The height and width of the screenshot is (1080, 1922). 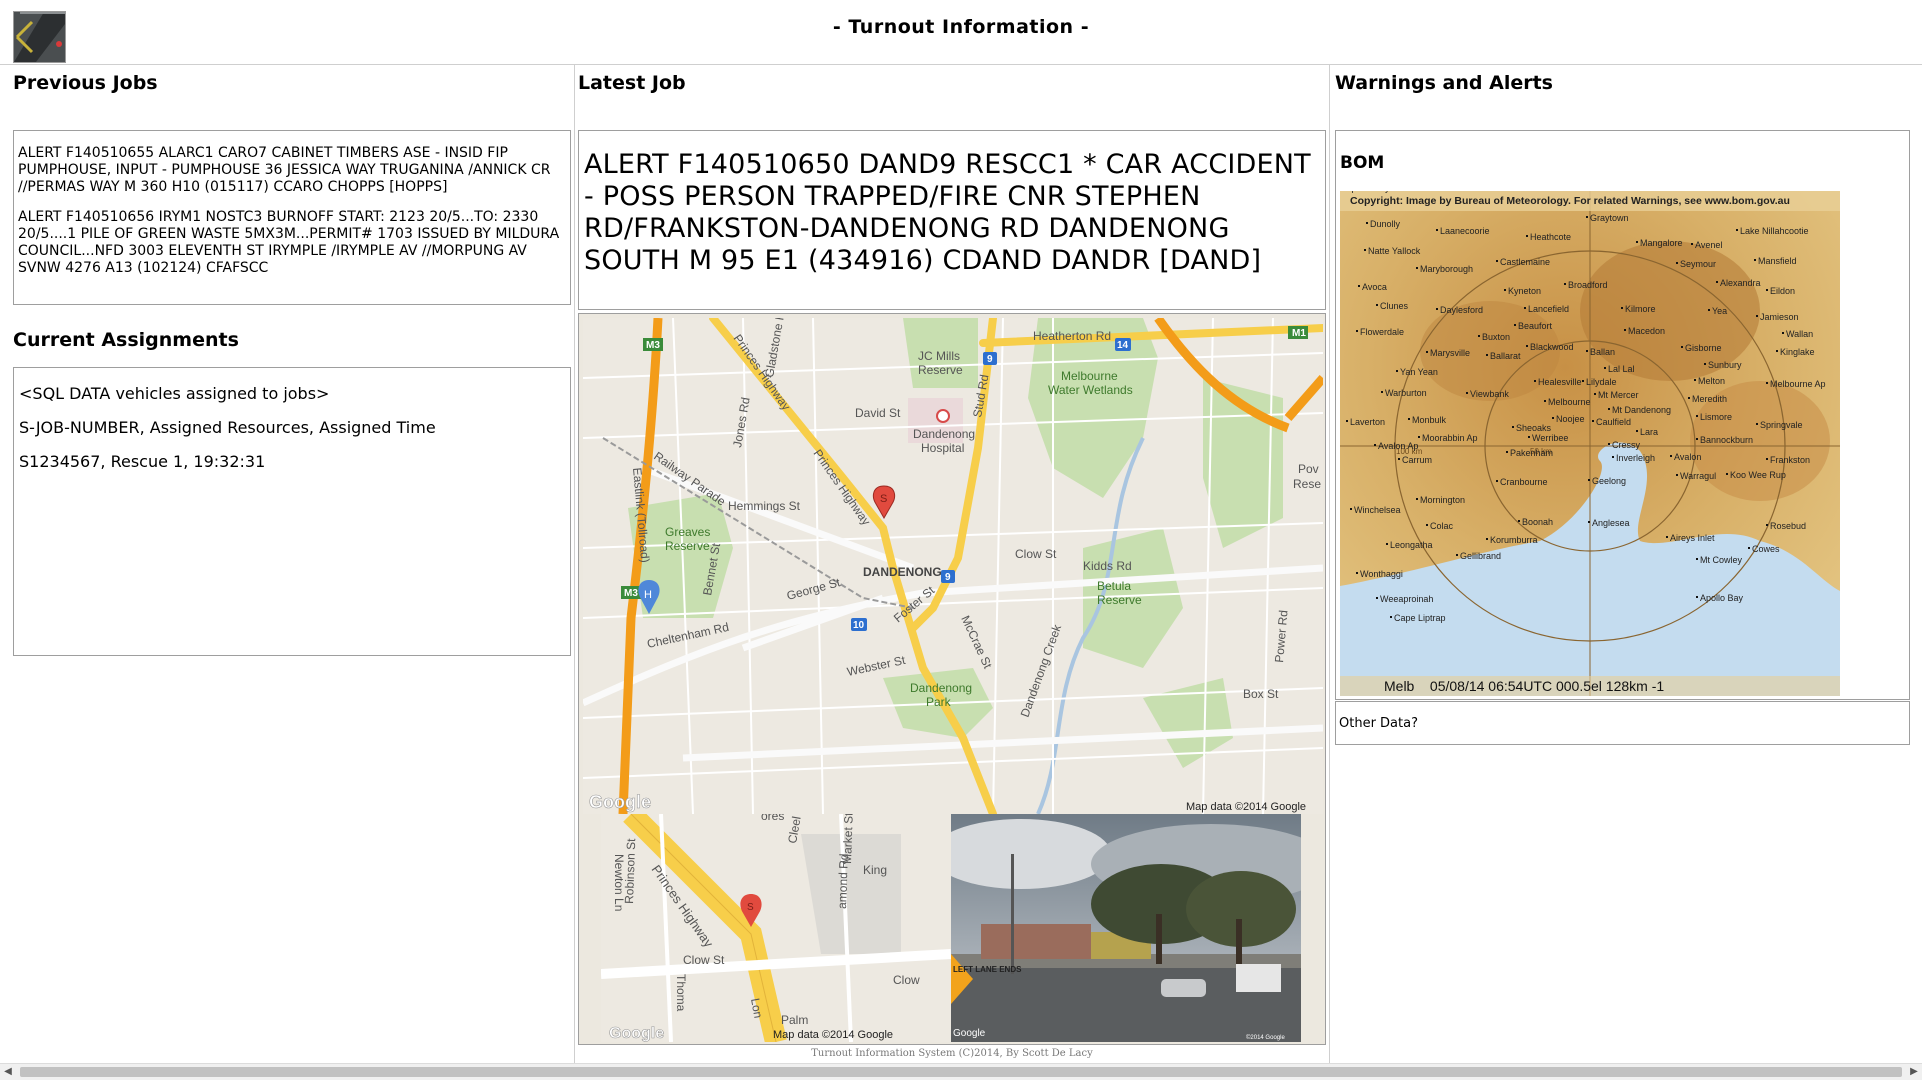 I want to click on map-label: Greaves, so click(x=687, y=532).